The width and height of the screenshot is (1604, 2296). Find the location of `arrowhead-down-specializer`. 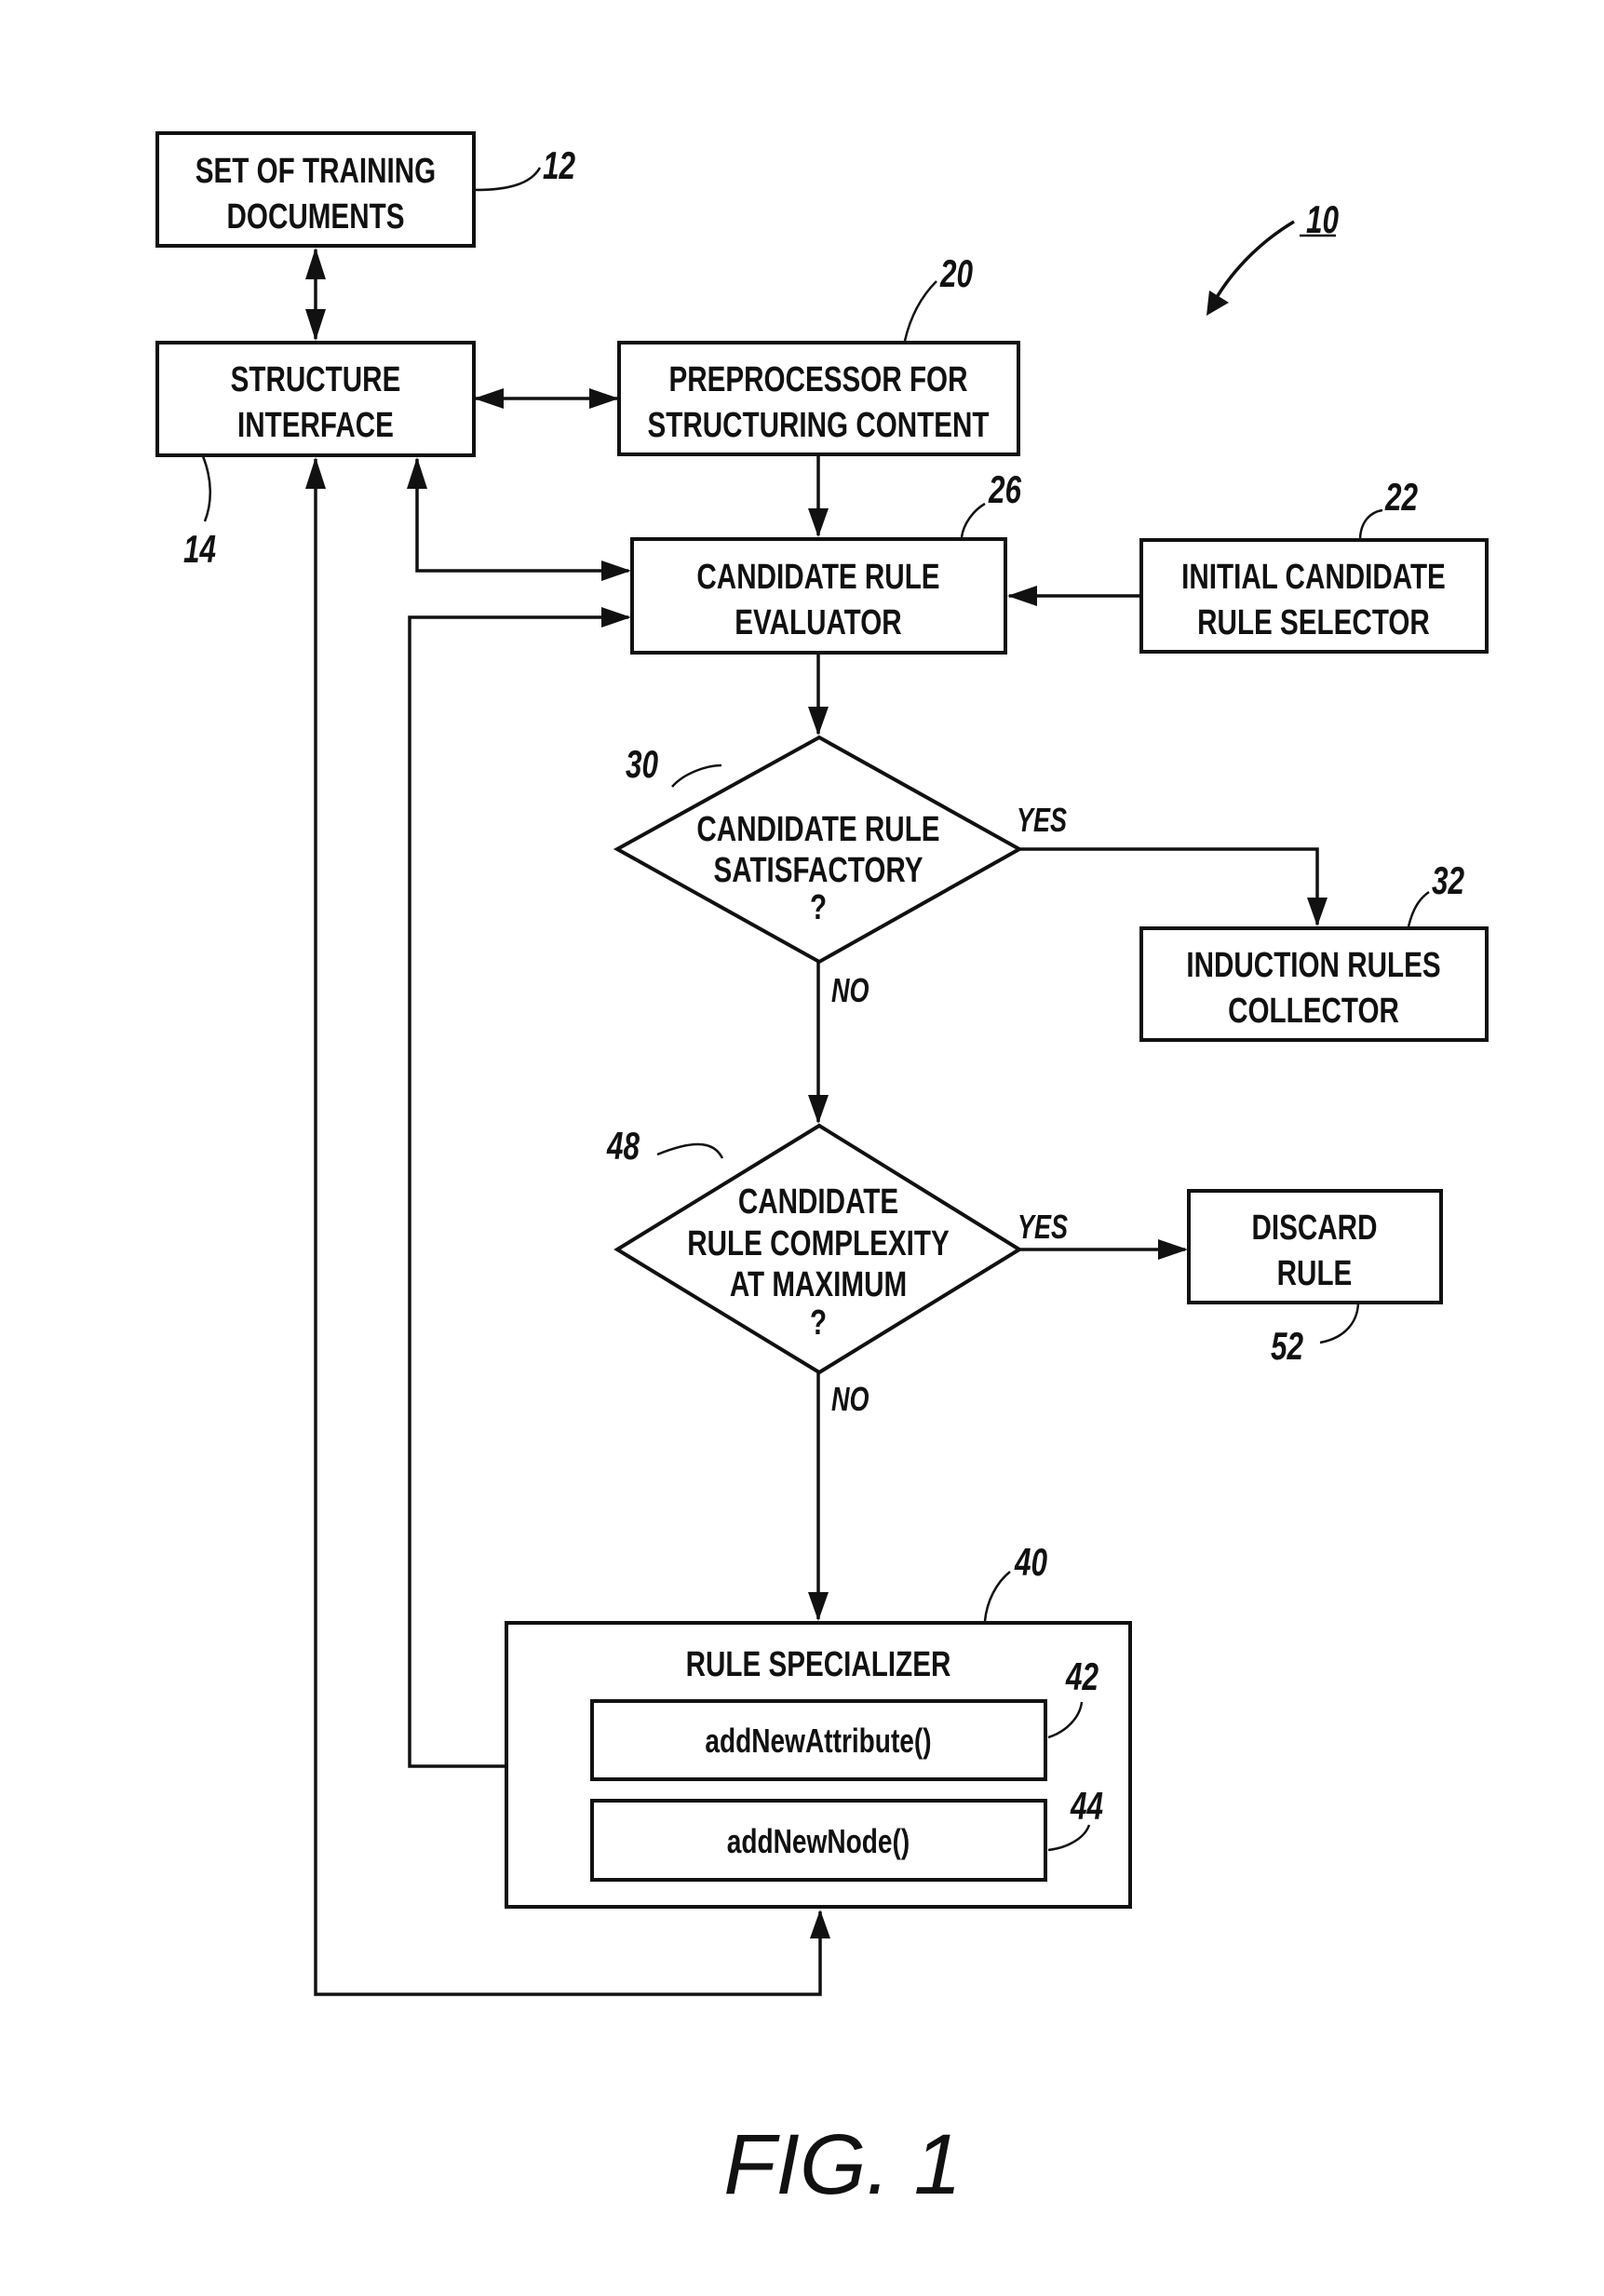

arrowhead-down-specializer is located at coordinates (818, 1606).